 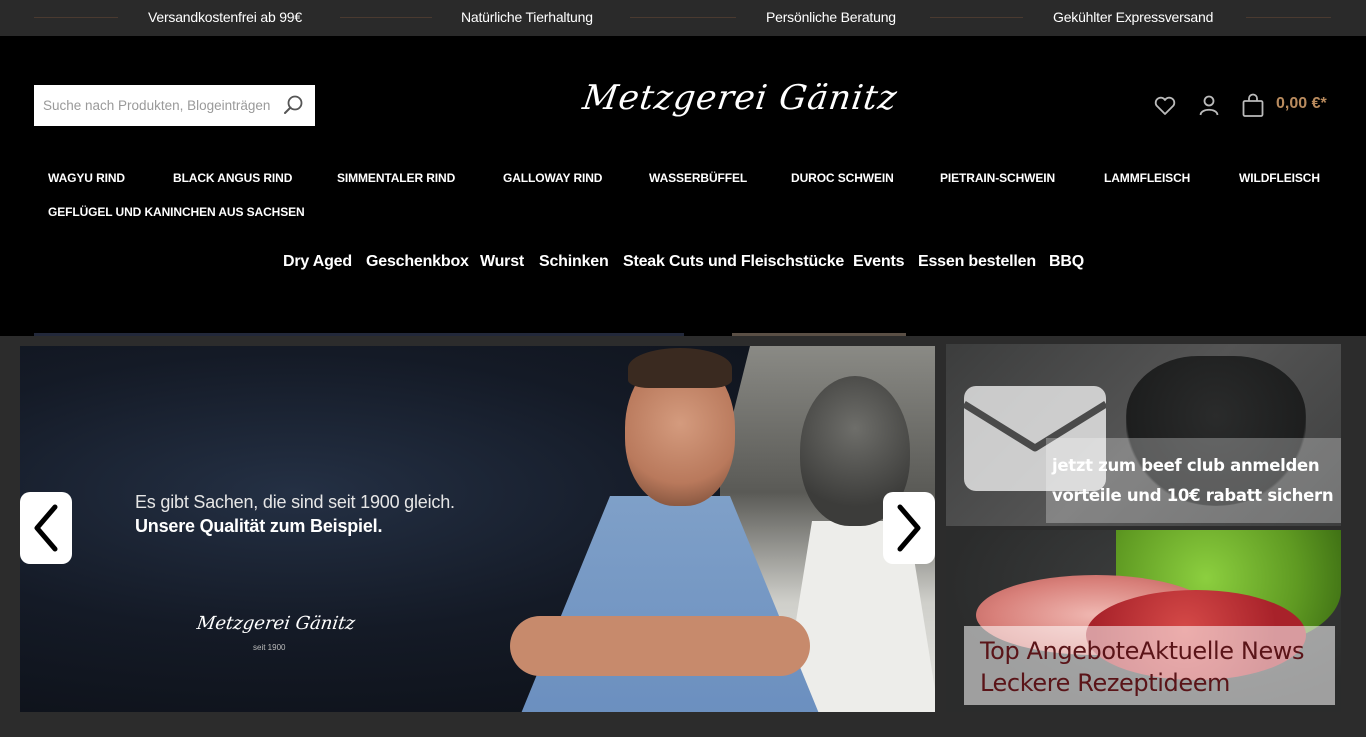 I want to click on subnav-wurst: Wurst, so click(x=502, y=262).